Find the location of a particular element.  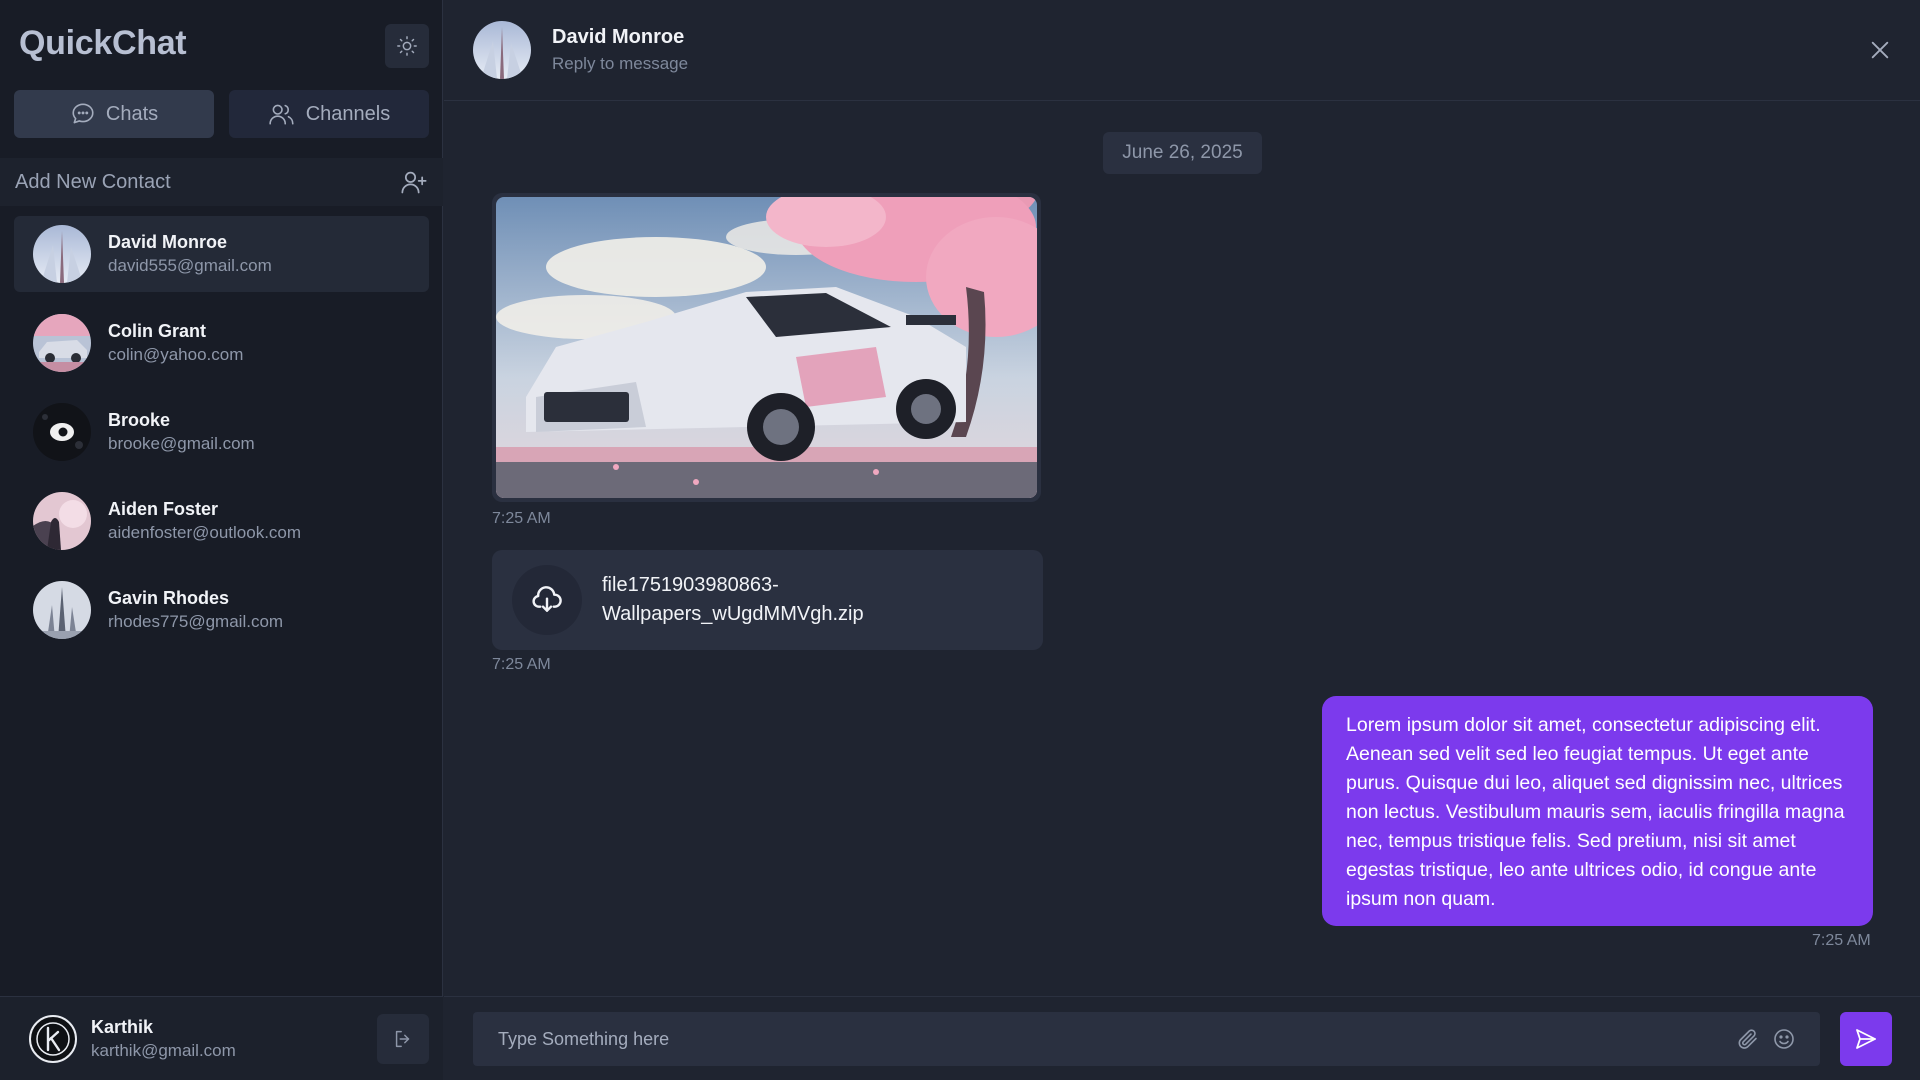

logout-icon is located at coordinates (402, 1039).